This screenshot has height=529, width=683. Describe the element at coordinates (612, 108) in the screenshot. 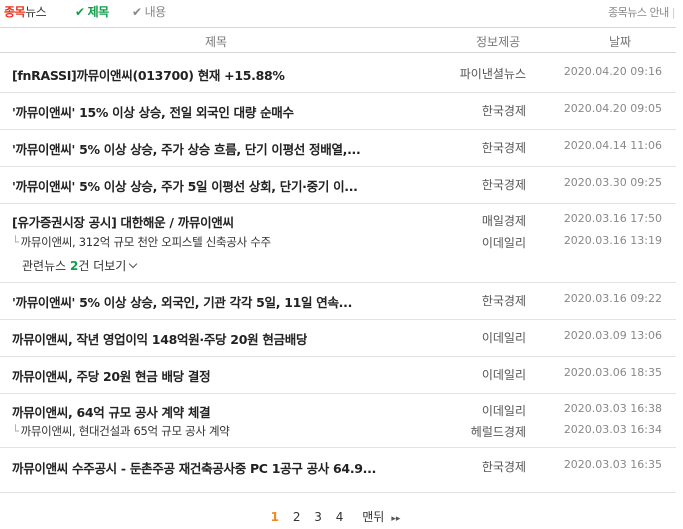

I see `news-date: 2020.04.20 09:05` at that location.